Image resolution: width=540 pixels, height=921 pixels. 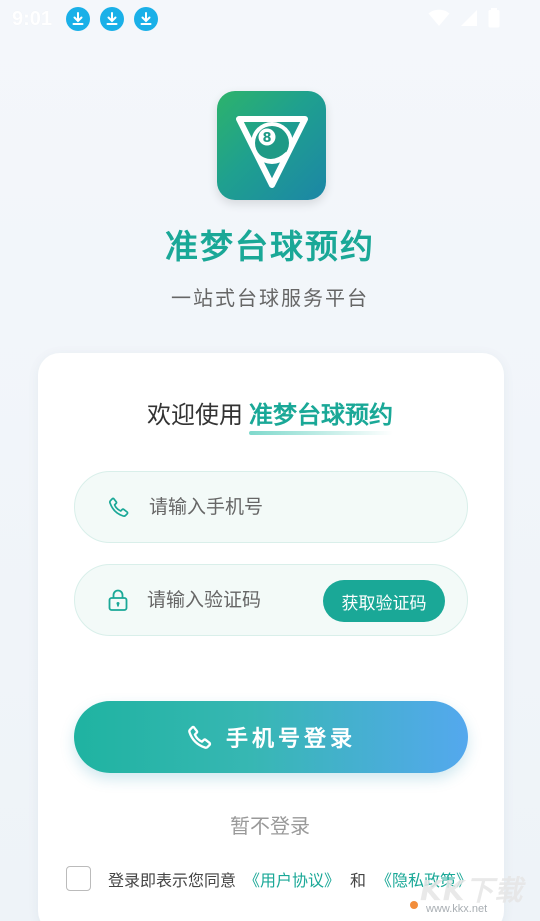 I want to click on agreement-checkbox, so click(x=78, y=878).